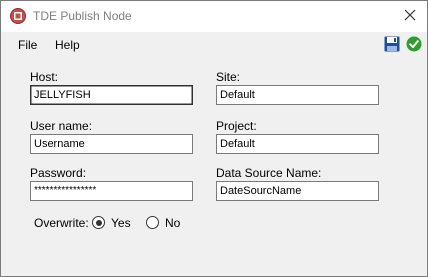 The image size is (428, 277). I want to click on password-input: ****************, so click(111, 191).